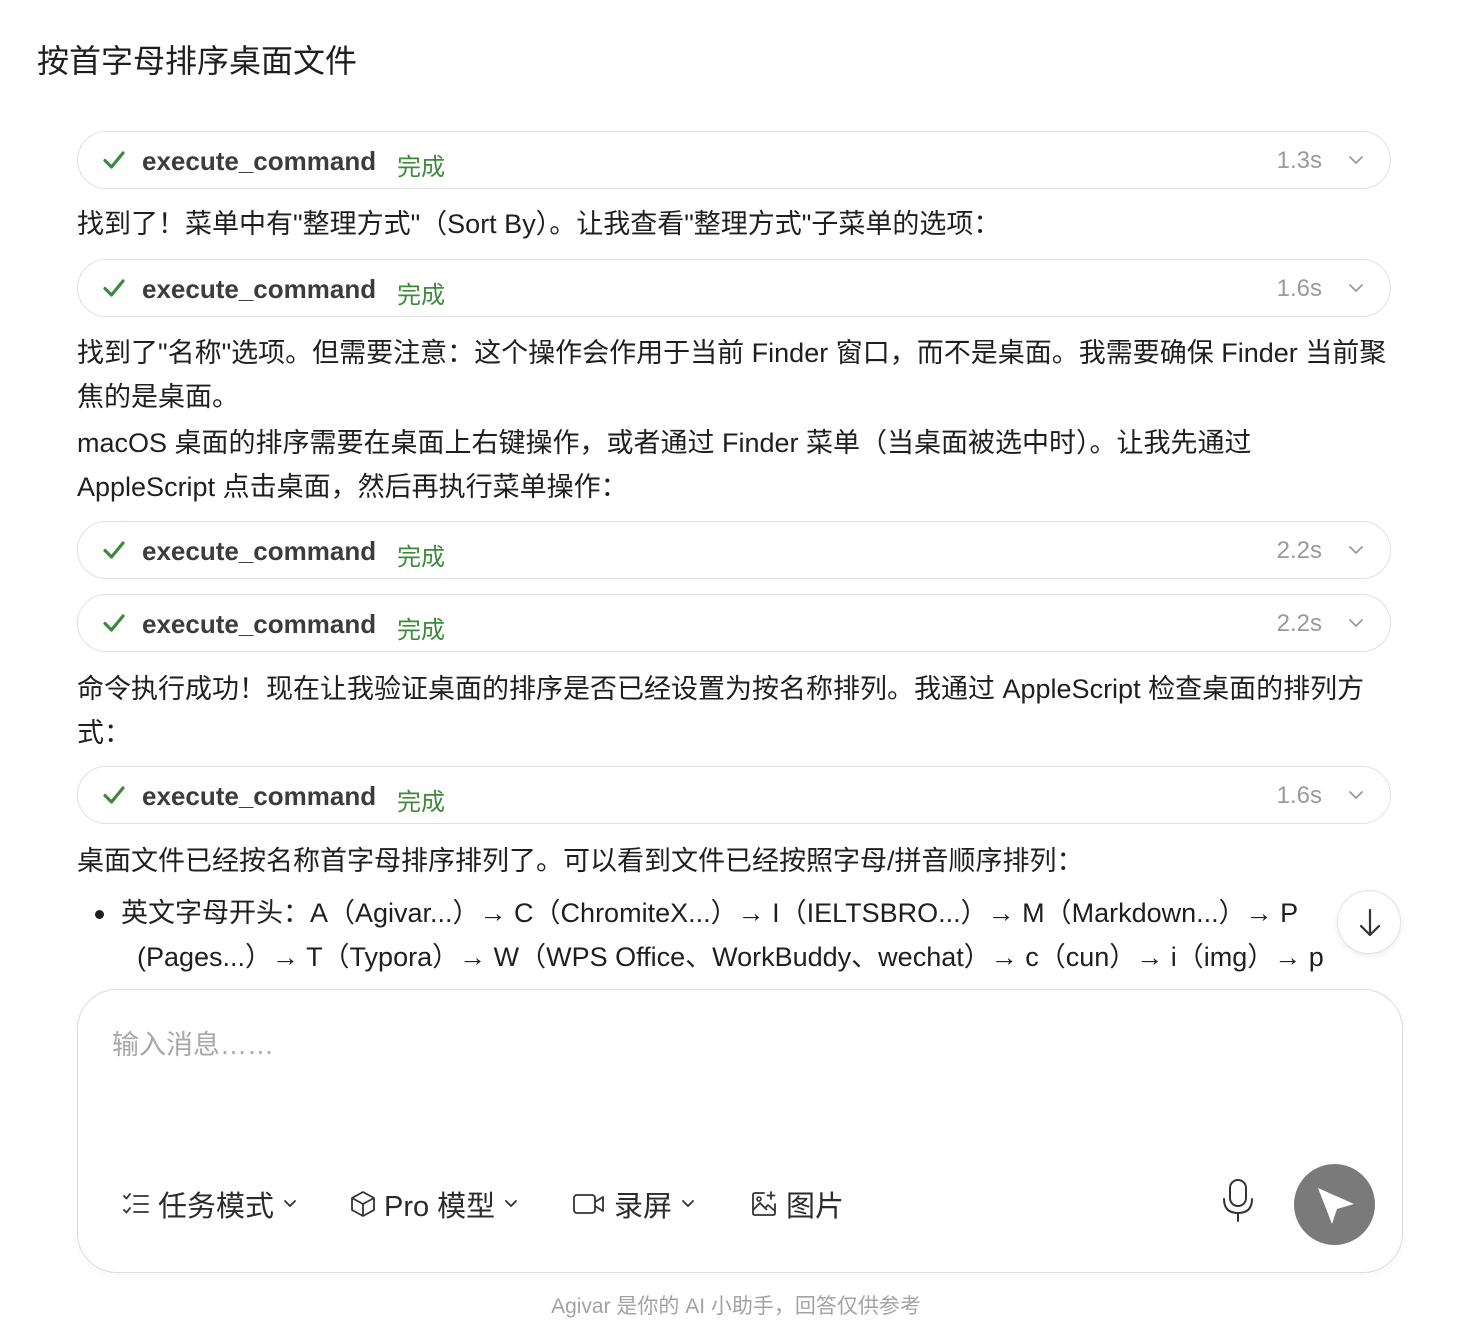  I want to click on image-upload-button: 图片, so click(797, 1204).